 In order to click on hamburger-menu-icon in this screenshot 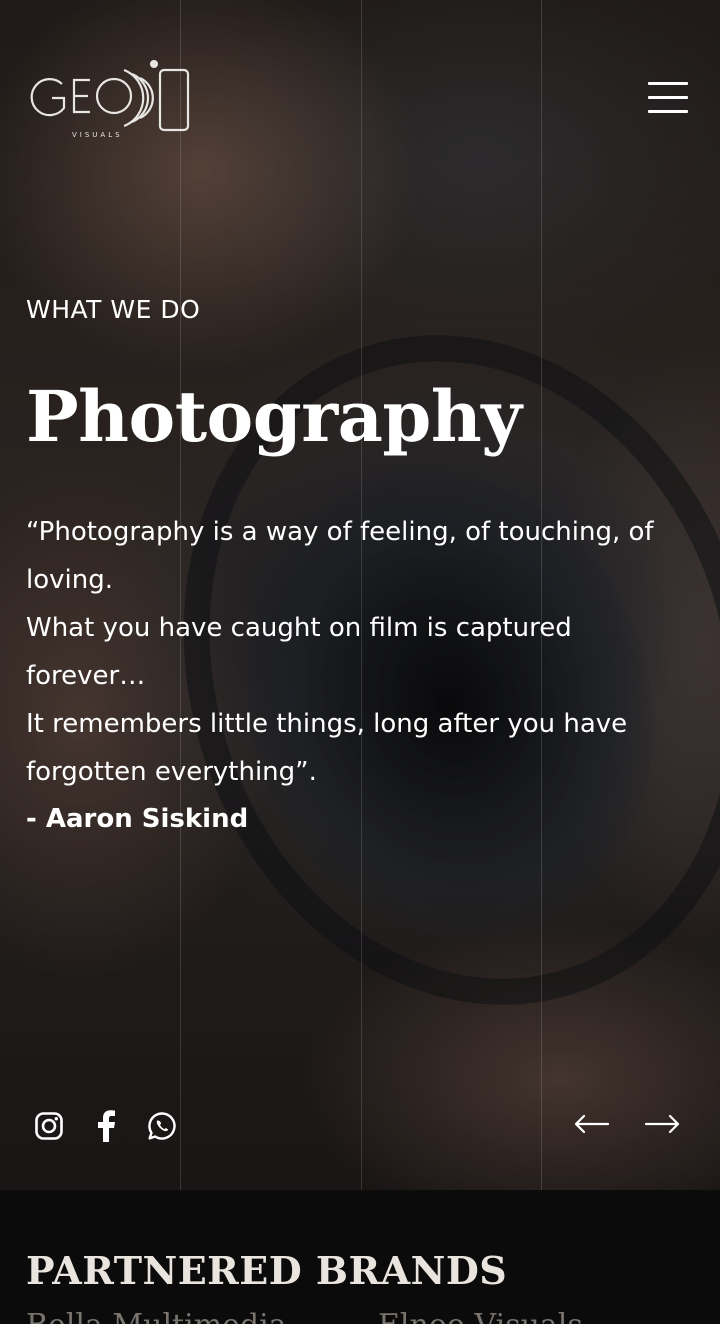, I will do `click(668, 83)`.